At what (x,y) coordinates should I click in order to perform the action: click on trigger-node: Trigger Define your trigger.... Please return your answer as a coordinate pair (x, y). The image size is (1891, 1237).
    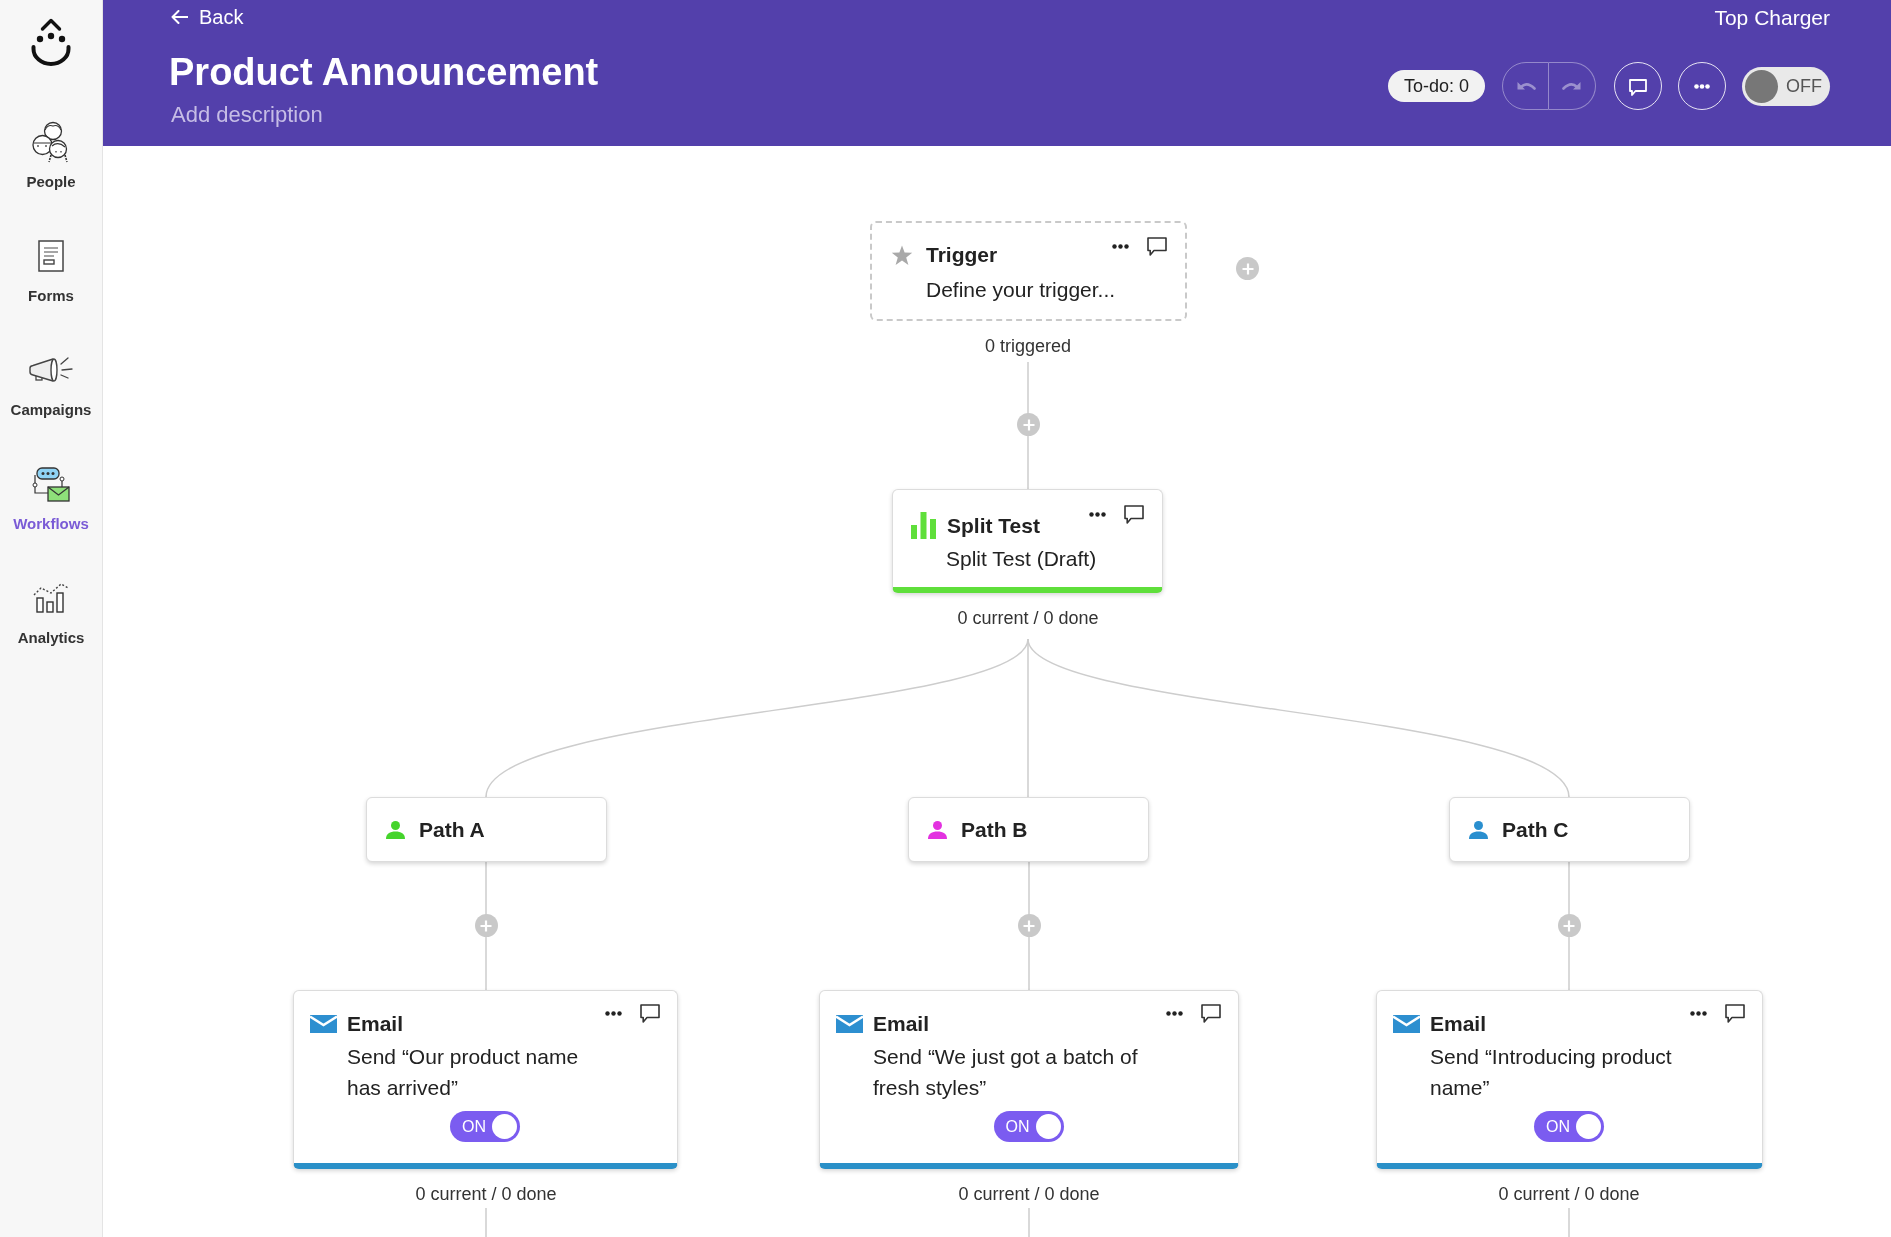
    Looking at the image, I should click on (1028, 271).